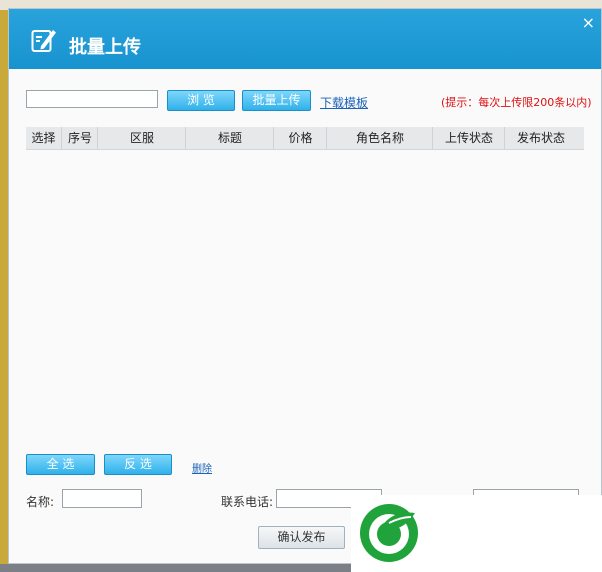 Image resolution: width=602 pixels, height=572 pixels. Describe the element at coordinates (43, 138) in the screenshot. I see `column-select: 选择` at that location.